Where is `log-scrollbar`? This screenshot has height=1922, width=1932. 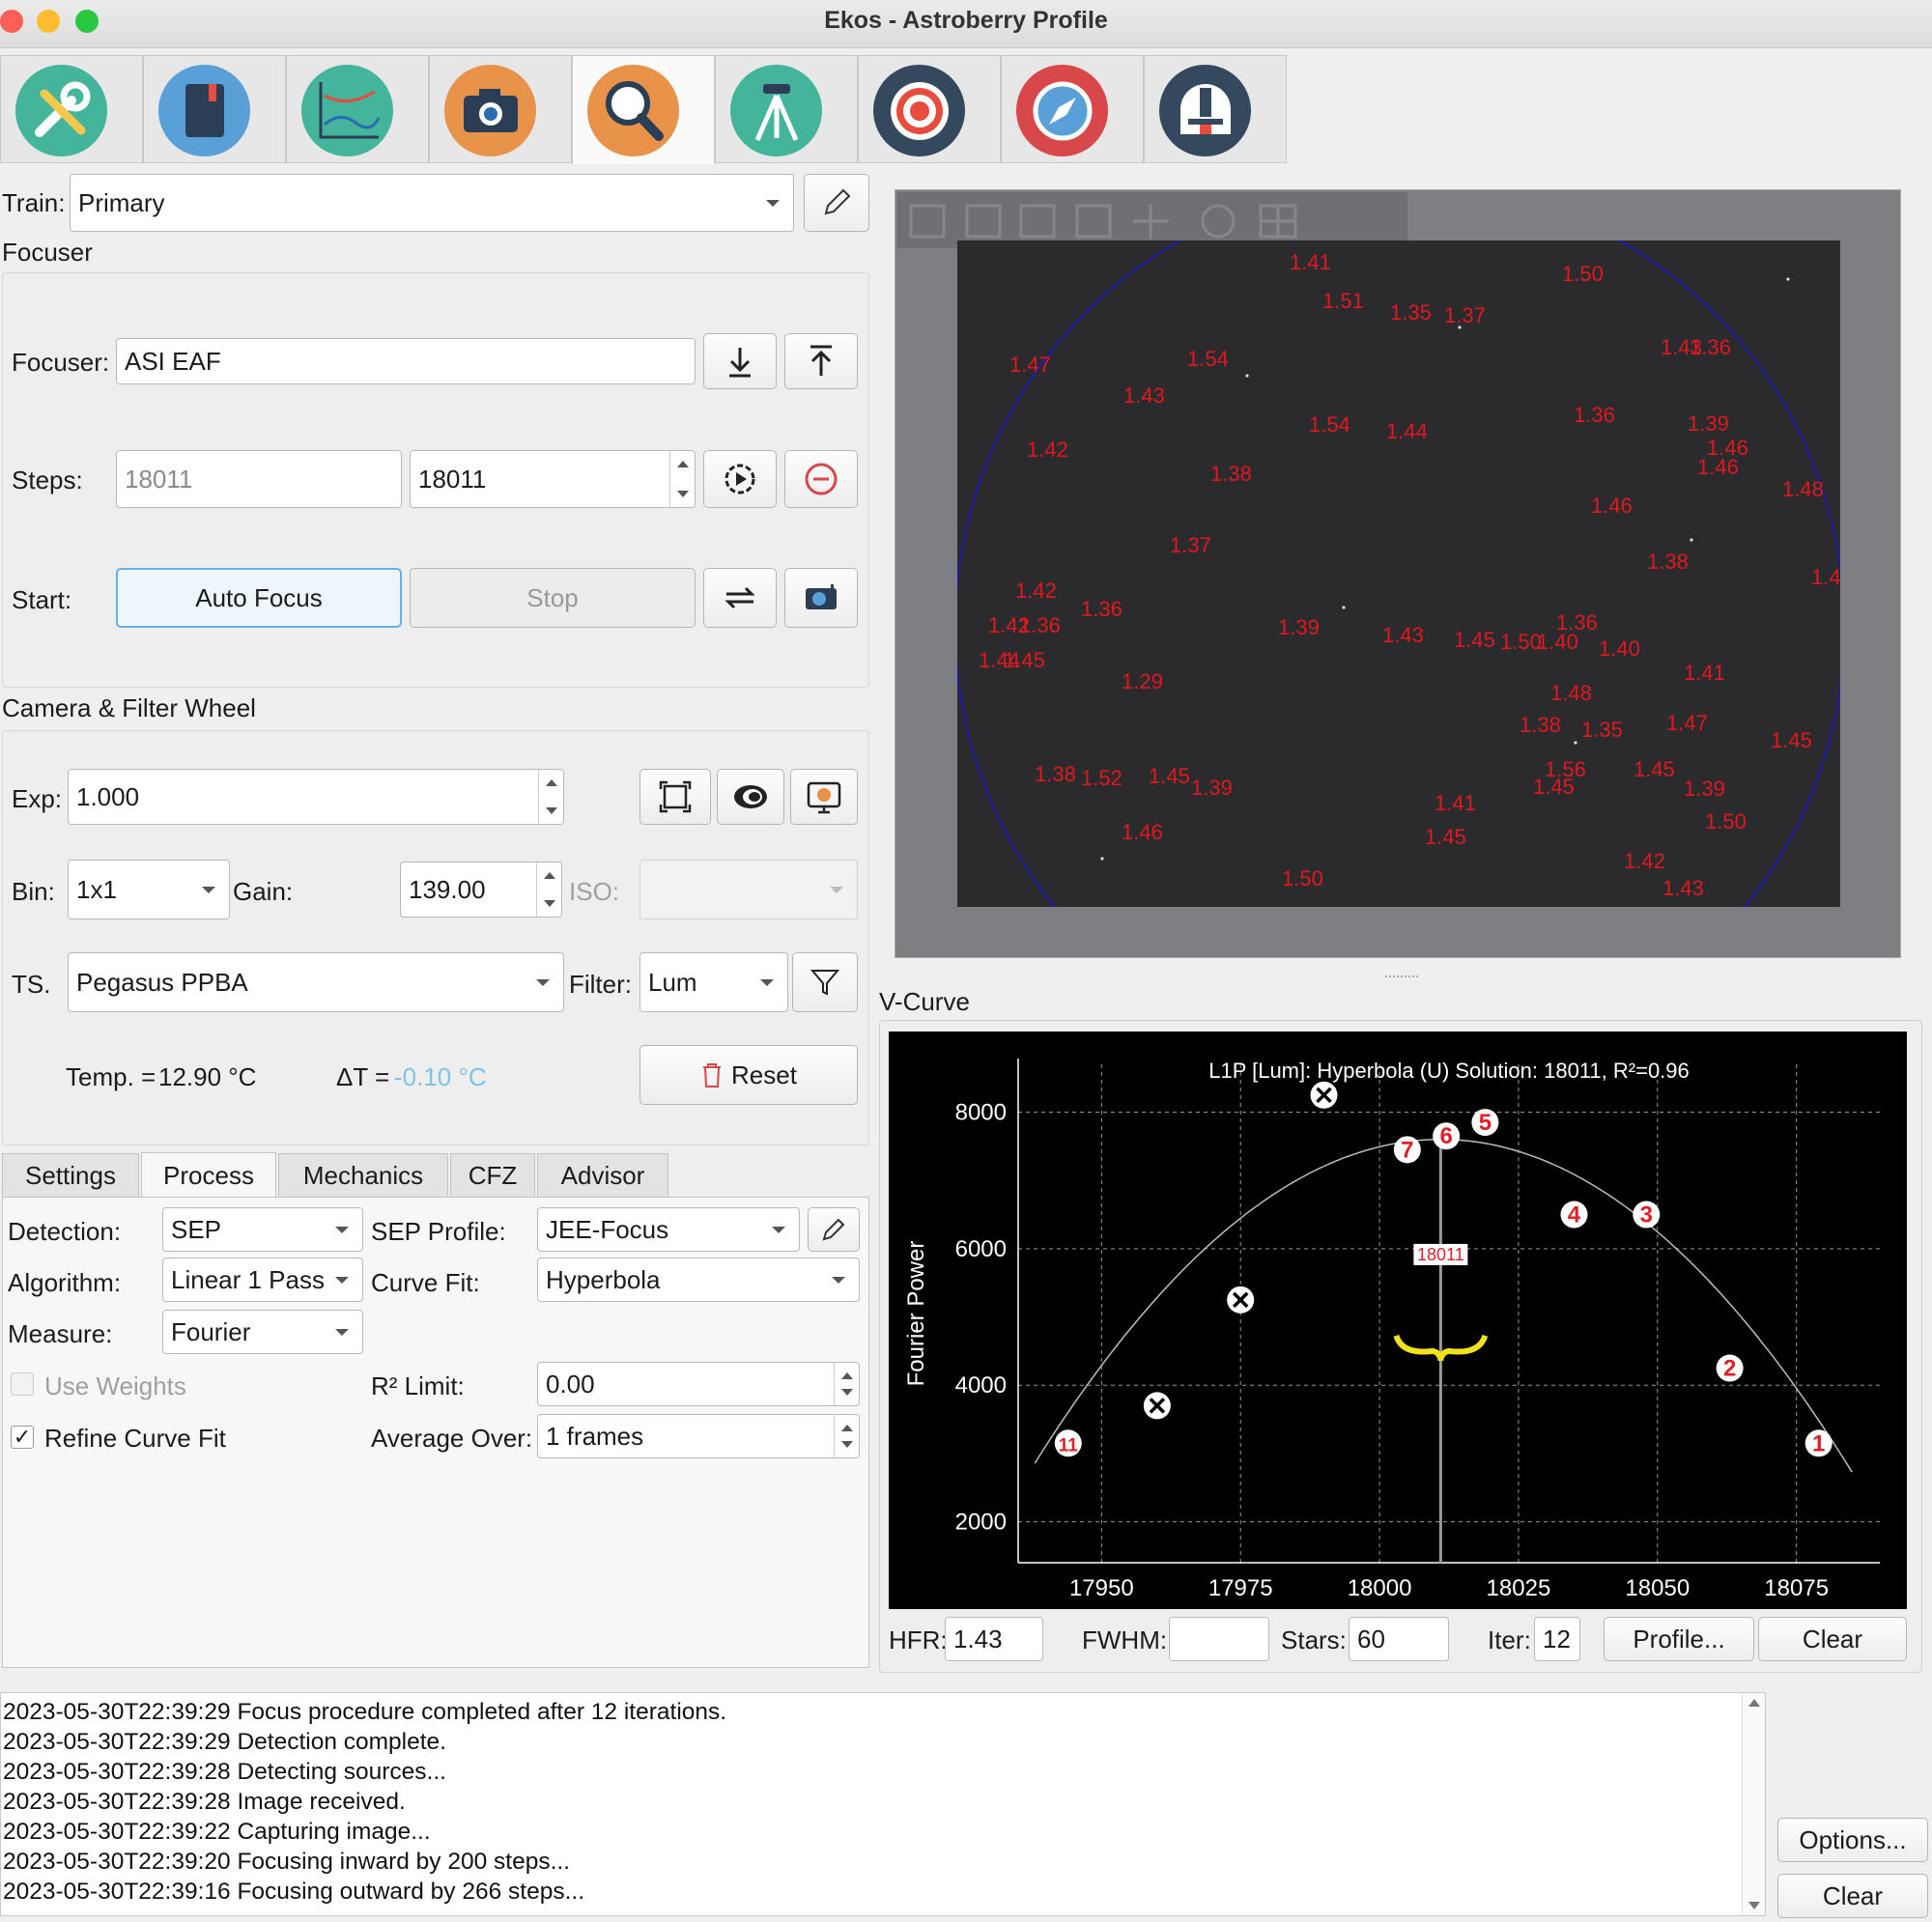
log-scrollbar is located at coordinates (1753, 1804).